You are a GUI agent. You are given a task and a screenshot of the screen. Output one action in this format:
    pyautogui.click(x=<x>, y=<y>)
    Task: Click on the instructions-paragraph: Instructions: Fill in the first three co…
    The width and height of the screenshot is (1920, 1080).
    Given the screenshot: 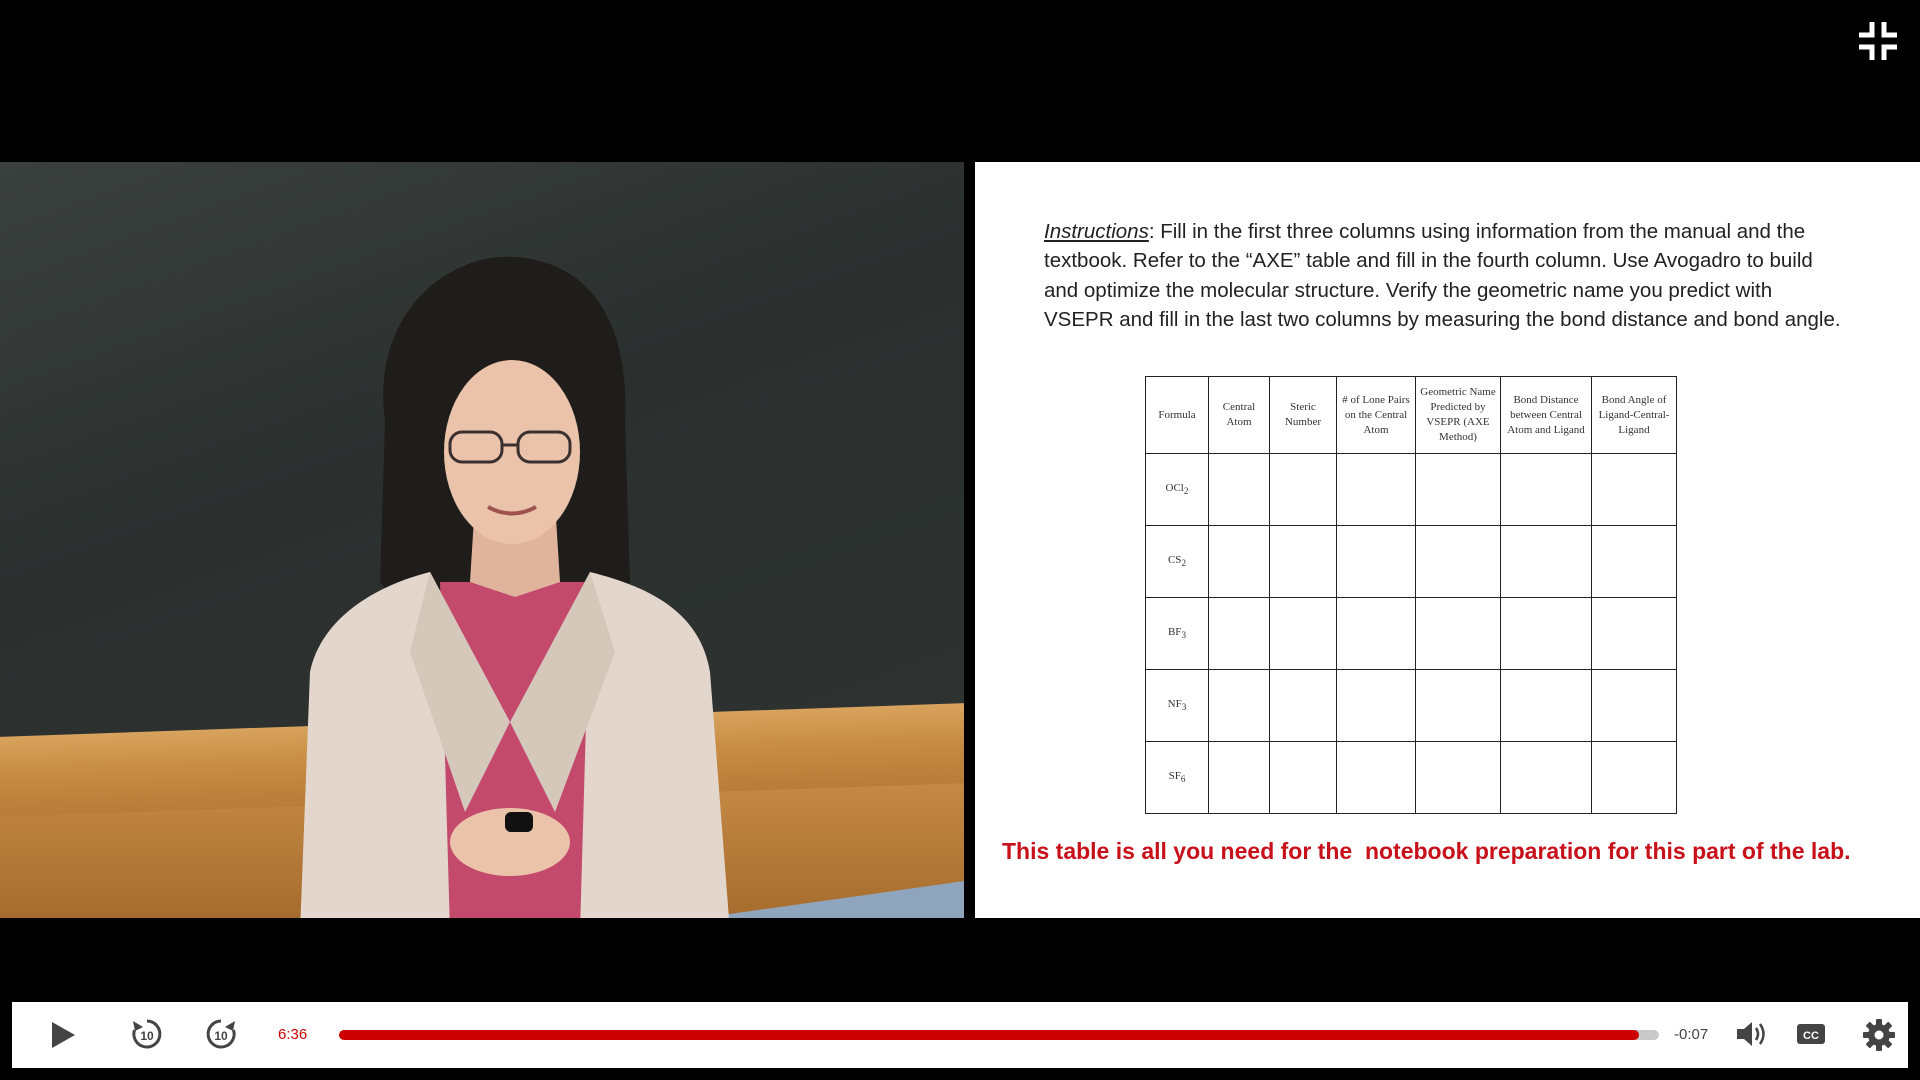 What is the action you would take?
    pyautogui.click(x=1444, y=275)
    